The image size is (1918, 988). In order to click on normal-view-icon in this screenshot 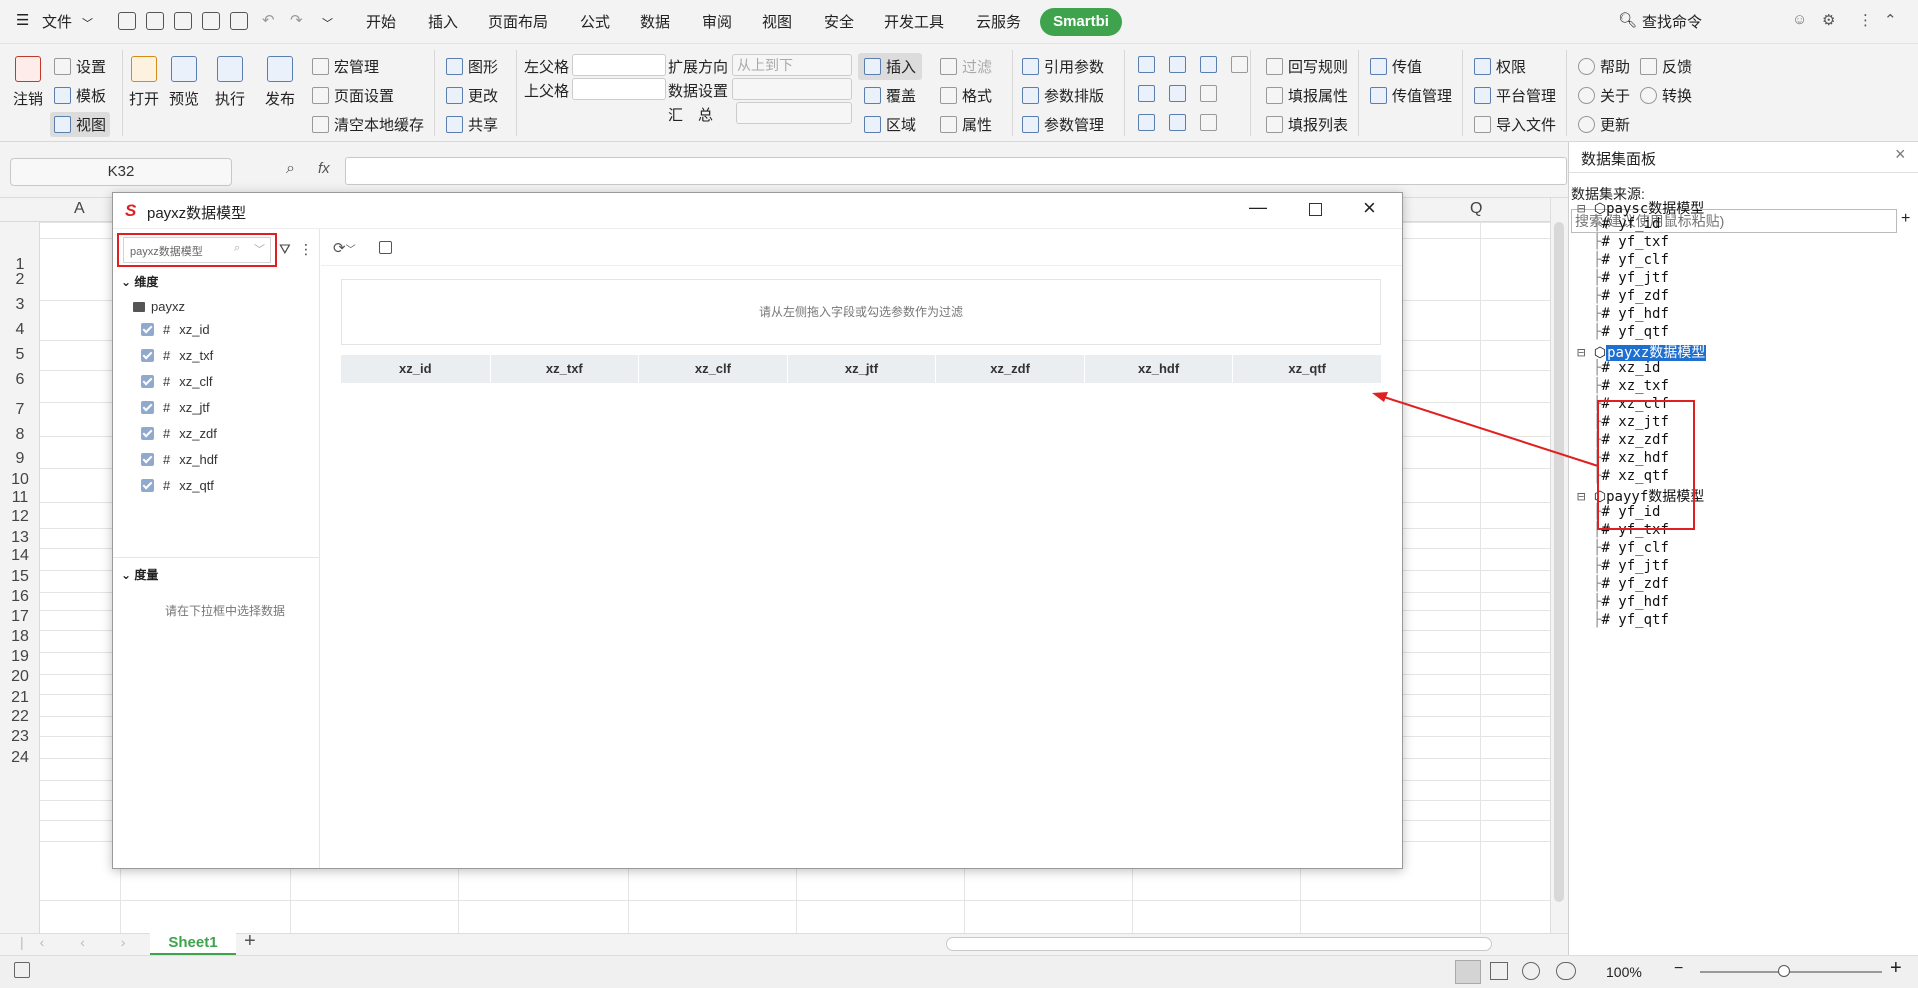, I will do `click(1468, 972)`.